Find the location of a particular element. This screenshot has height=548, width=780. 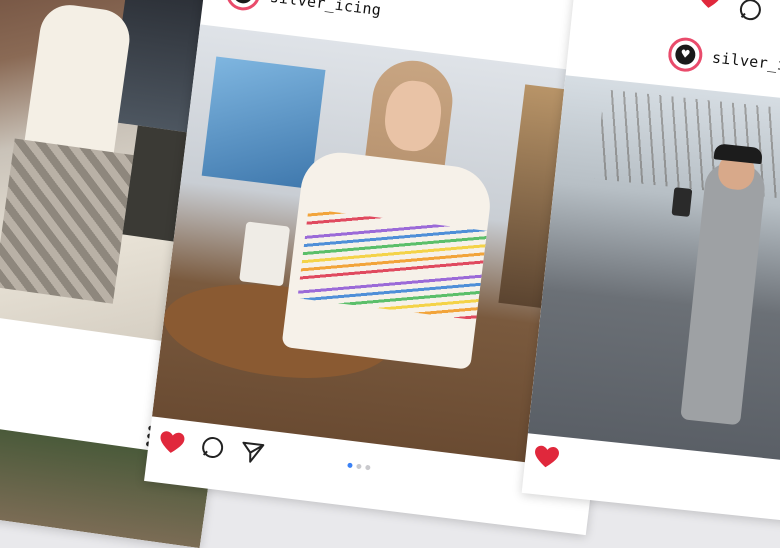

heart-logo-icon: ♥ is located at coordinates (685, 54).